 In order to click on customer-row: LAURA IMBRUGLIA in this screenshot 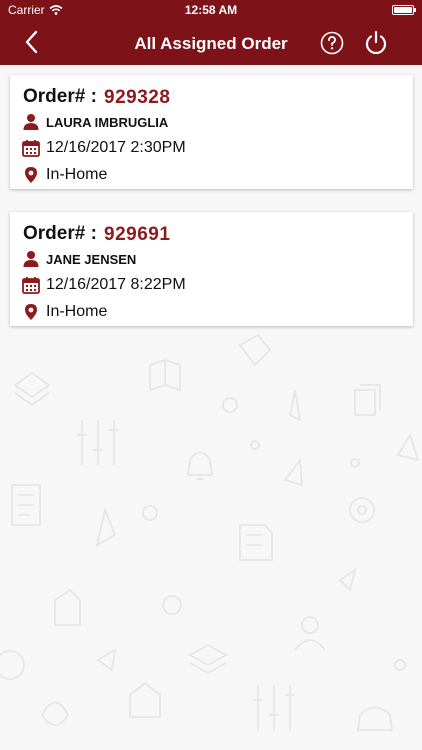, I will do `click(95, 122)`.